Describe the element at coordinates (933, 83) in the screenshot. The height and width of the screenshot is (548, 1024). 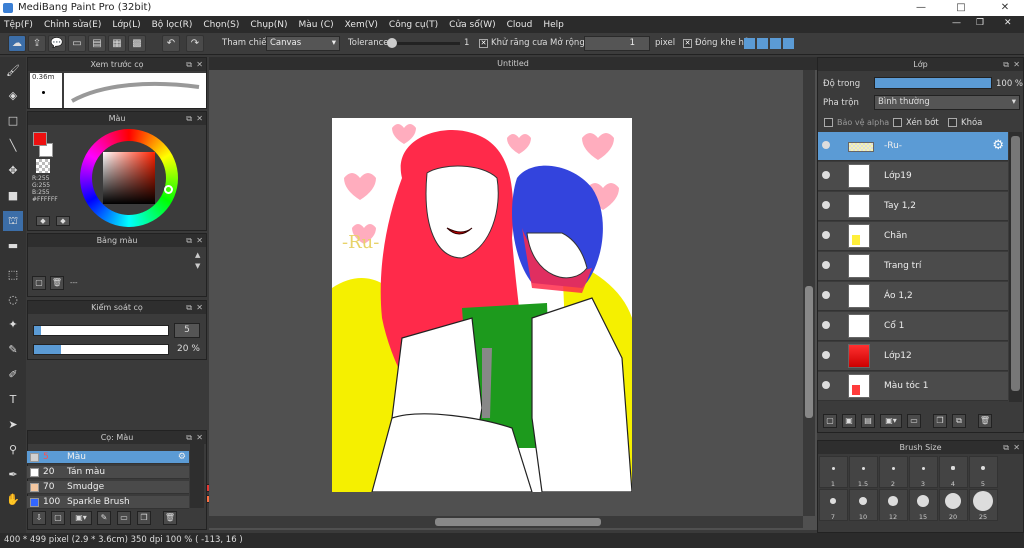
I see `layer-opacity-slider` at that location.